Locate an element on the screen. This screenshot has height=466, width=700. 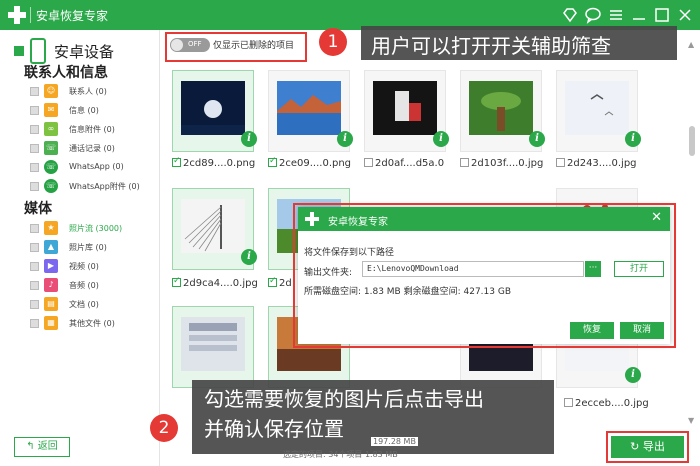
scroll-up-icon: ▲ is located at coordinates (691, 44).